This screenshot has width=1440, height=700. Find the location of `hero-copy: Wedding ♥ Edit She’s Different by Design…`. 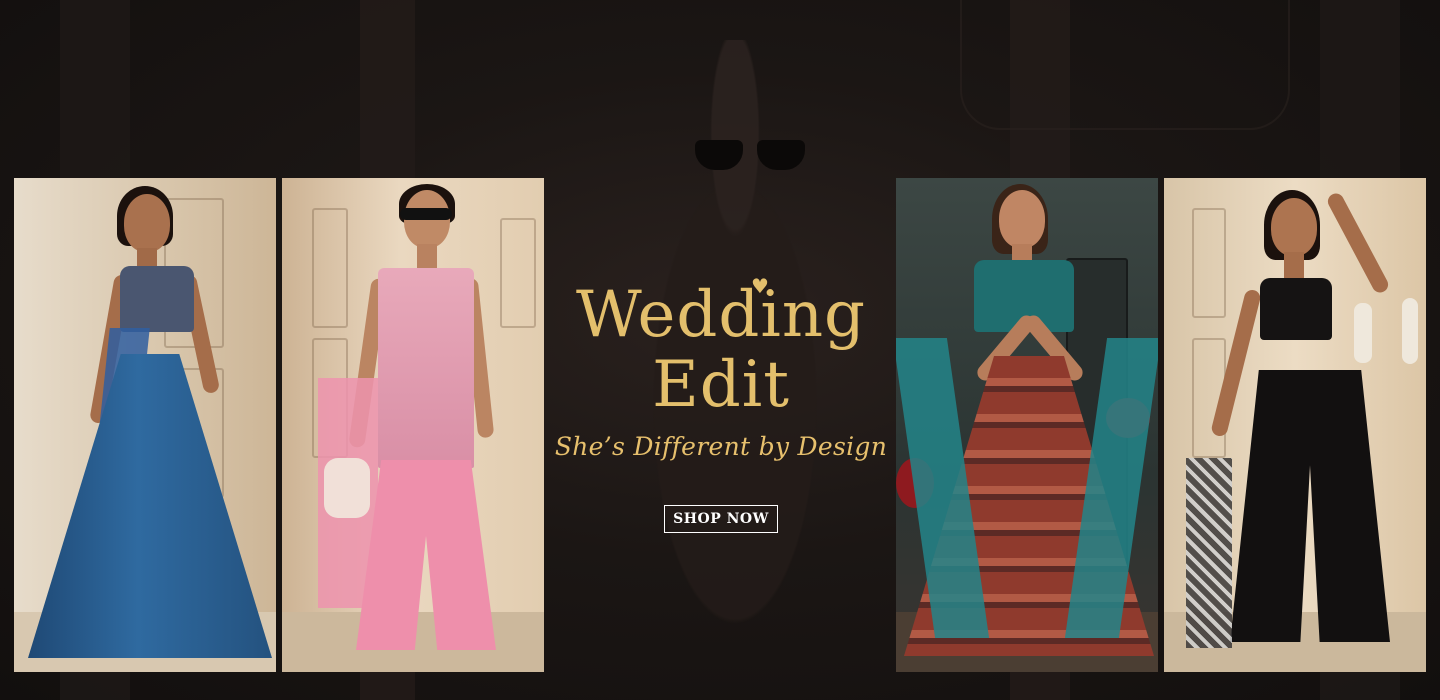

hero-copy: Wedding ♥ Edit She’s Different by Design… is located at coordinates (721, 403).